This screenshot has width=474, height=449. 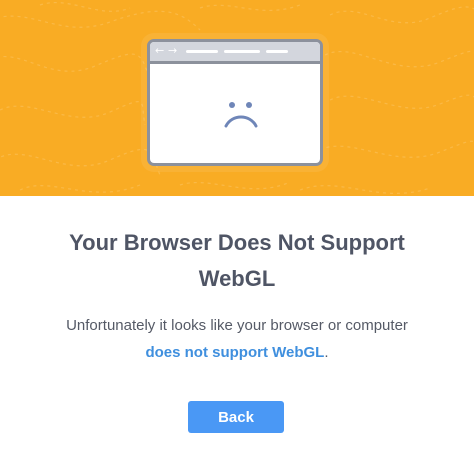 I want to click on message-line-2: does not support WebGL., so click(x=237, y=352).